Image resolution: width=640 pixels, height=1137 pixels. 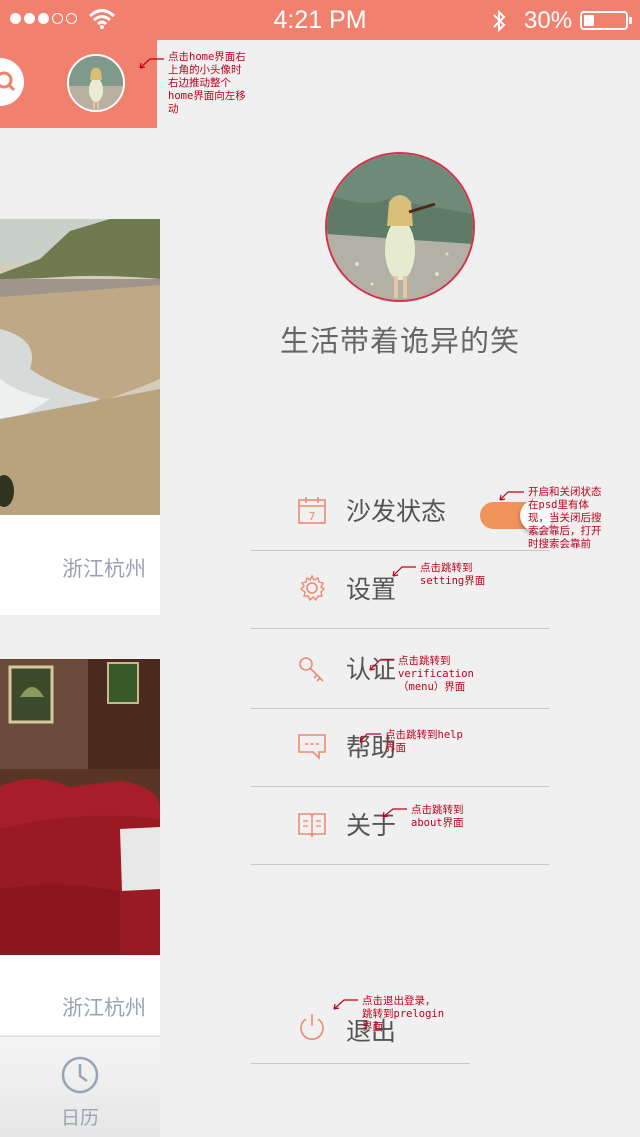 I want to click on annotation-note: 开启和关闭状态 在psd里有体 现，当关闭后搜 索会靠后，打开 时搜索会靠前, so click(x=565, y=518).